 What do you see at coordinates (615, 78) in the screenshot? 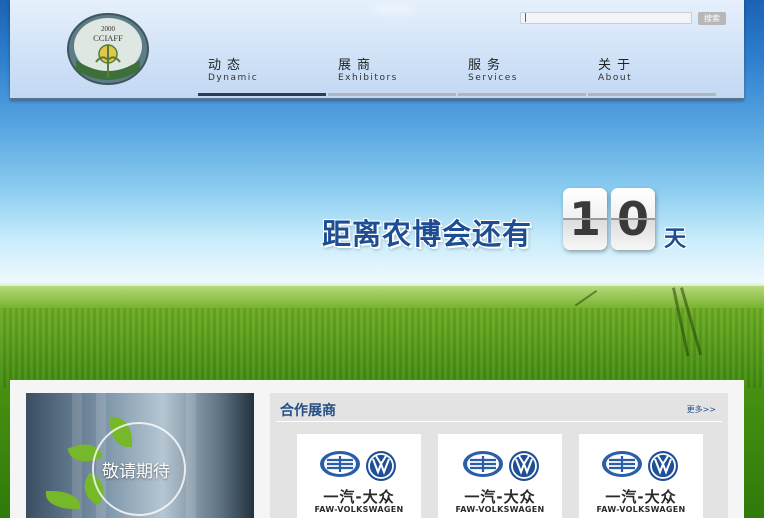
I see `nav-item-en-label: About` at bounding box center [615, 78].